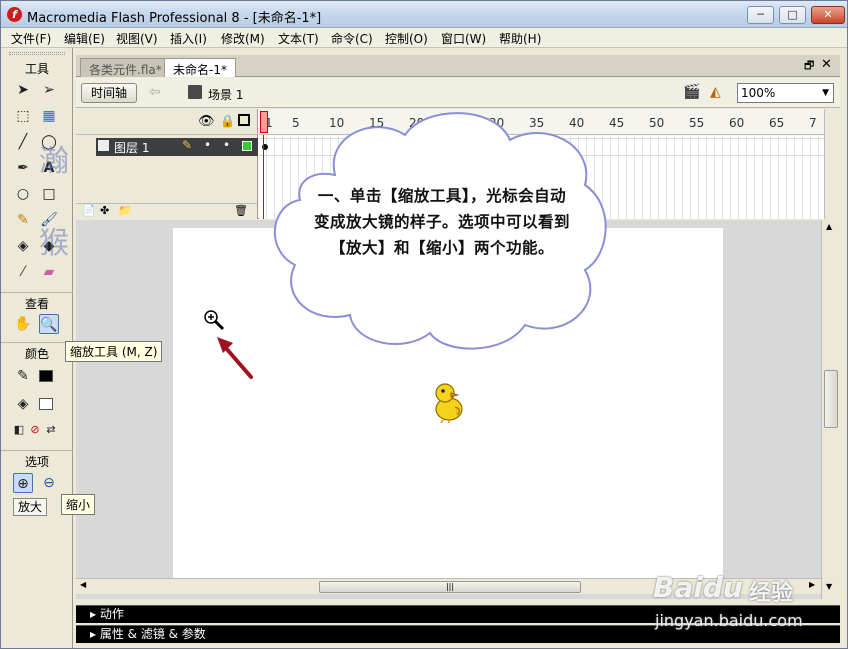 The width and height of the screenshot is (848, 649). Describe the element at coordinates (49, 220) in the screenshot. I see `brush-tool-icon: 🖌` at that location.